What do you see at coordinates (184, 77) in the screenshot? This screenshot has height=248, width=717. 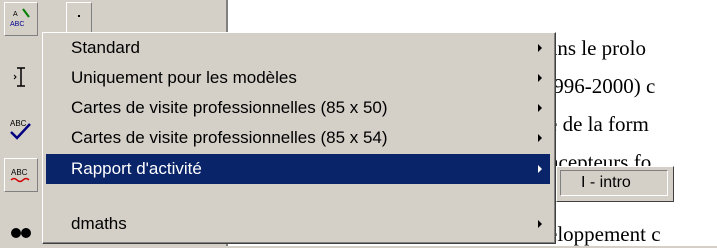 I see `menu-item-label: Uniquement pour les modèles` at bounding box center [184, 77].